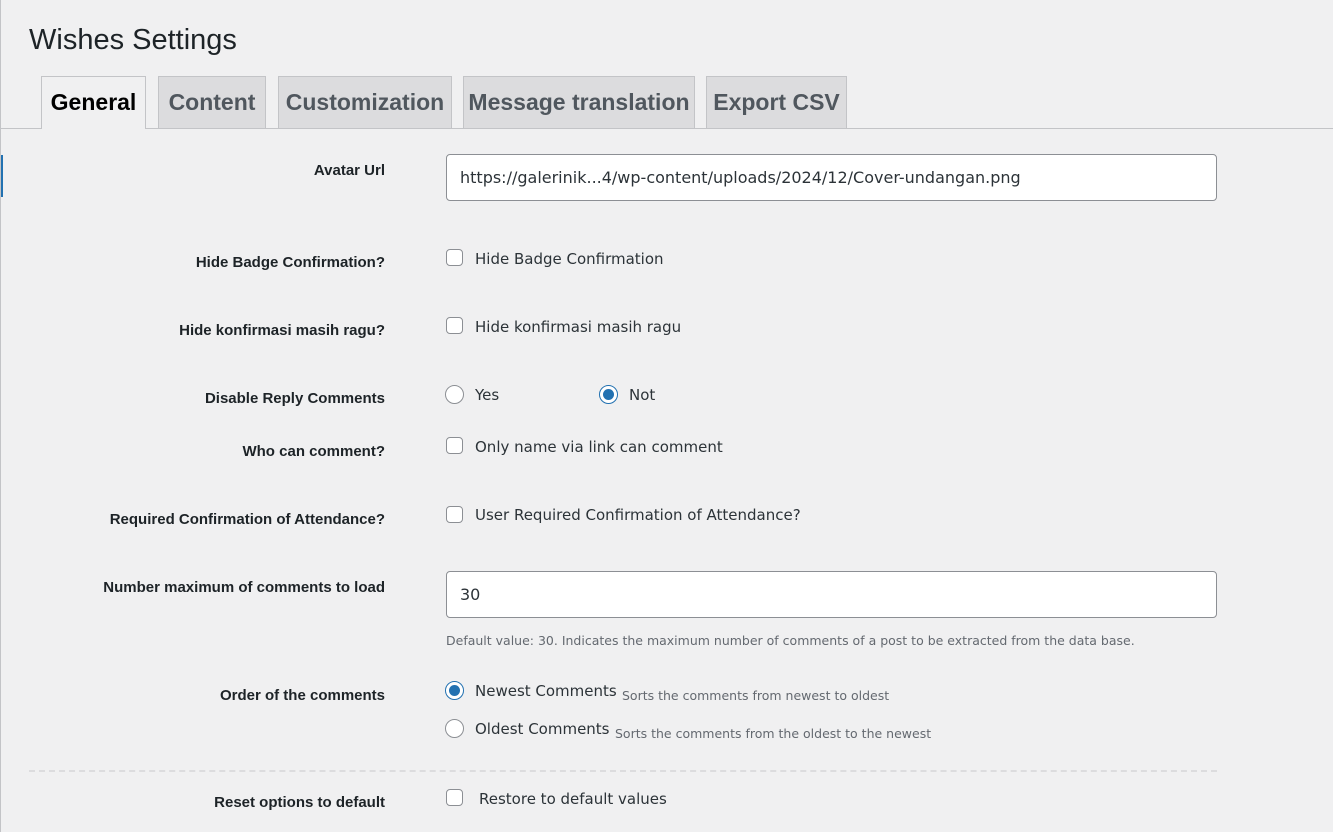  Describe the element at coordinates (302, 695) in the screenshot. I see `order-label: Order of the comments` at that location.